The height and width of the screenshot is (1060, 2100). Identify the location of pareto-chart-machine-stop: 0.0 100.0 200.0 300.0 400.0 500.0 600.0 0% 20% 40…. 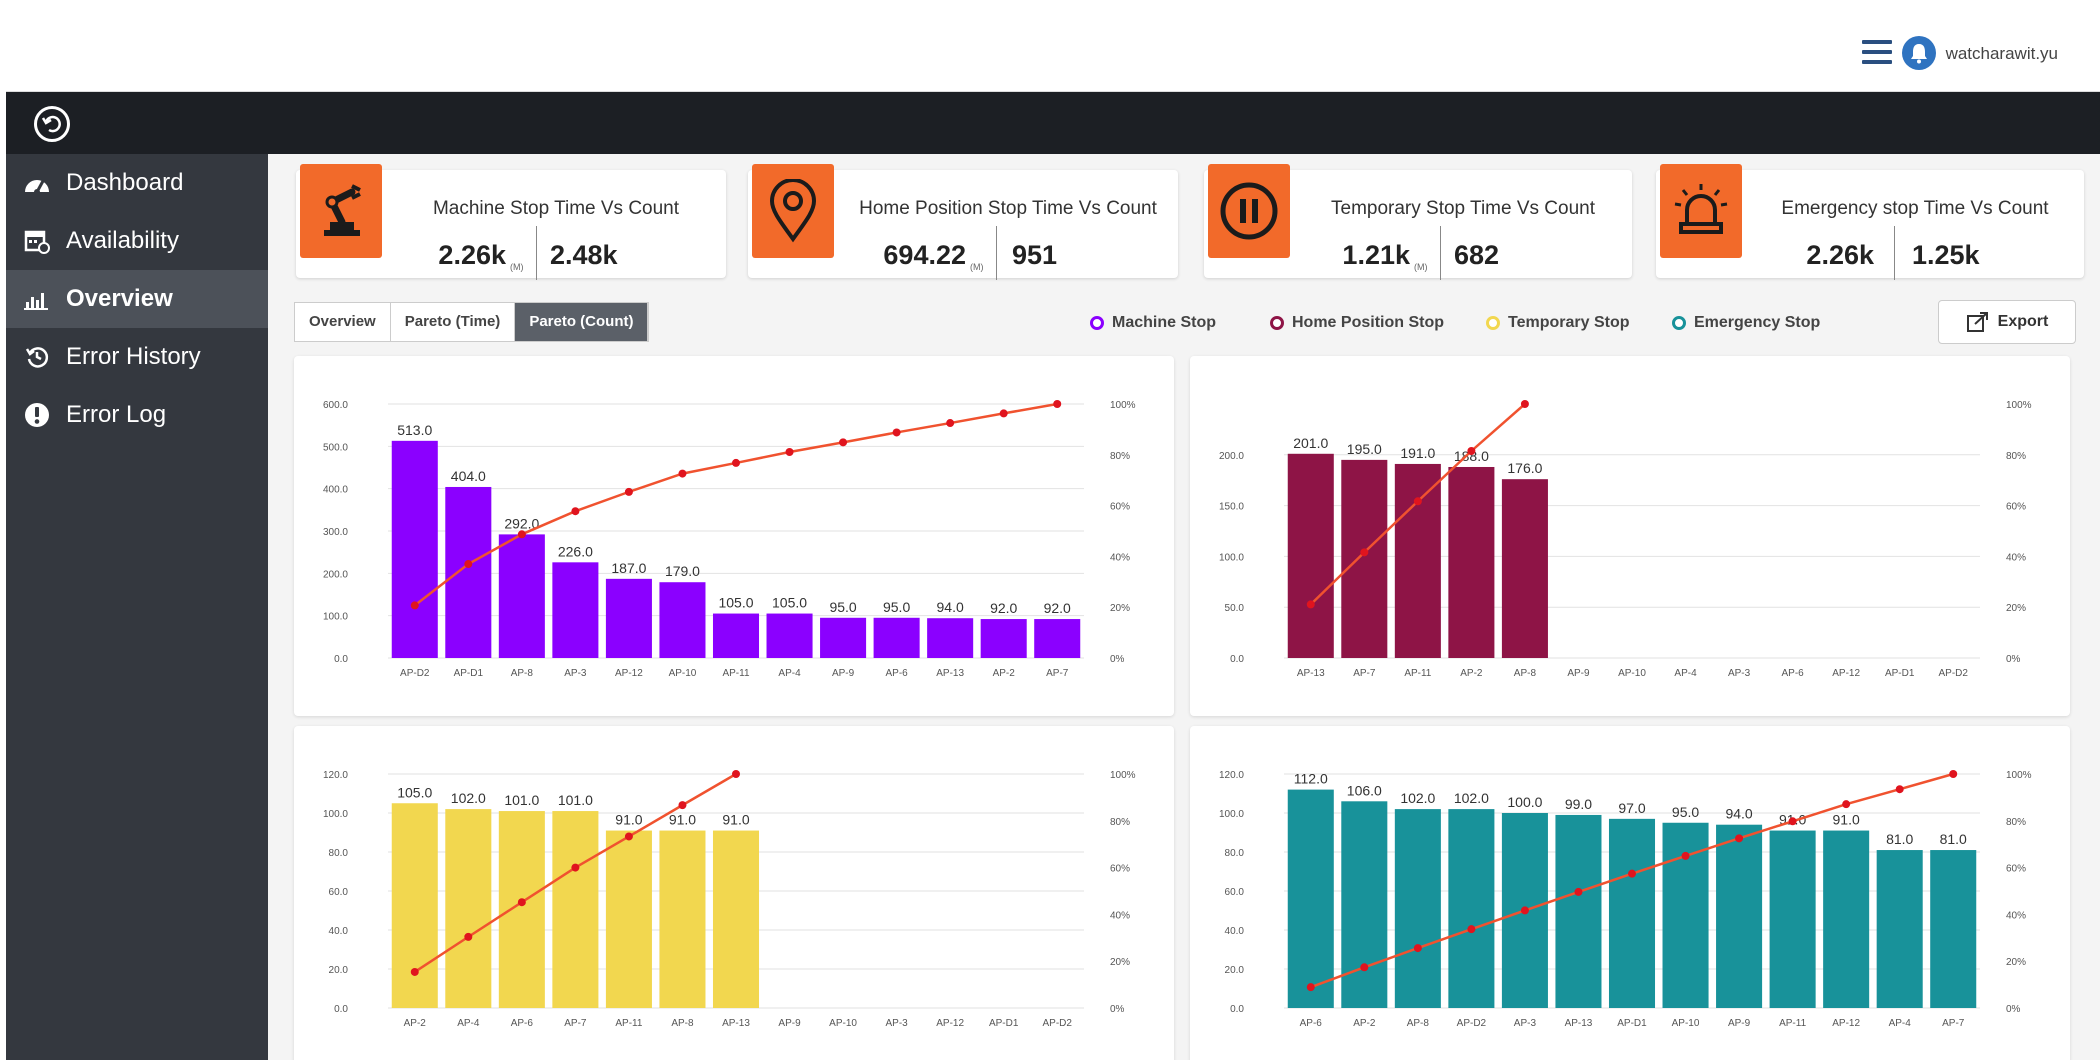
(729, 539).